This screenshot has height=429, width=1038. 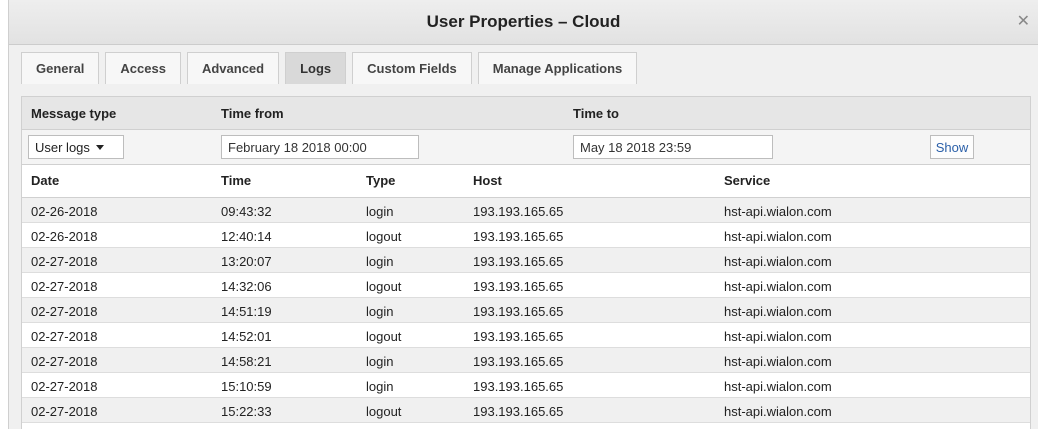 I want to click on column-header-service: Service, so click(x=747, y=180).